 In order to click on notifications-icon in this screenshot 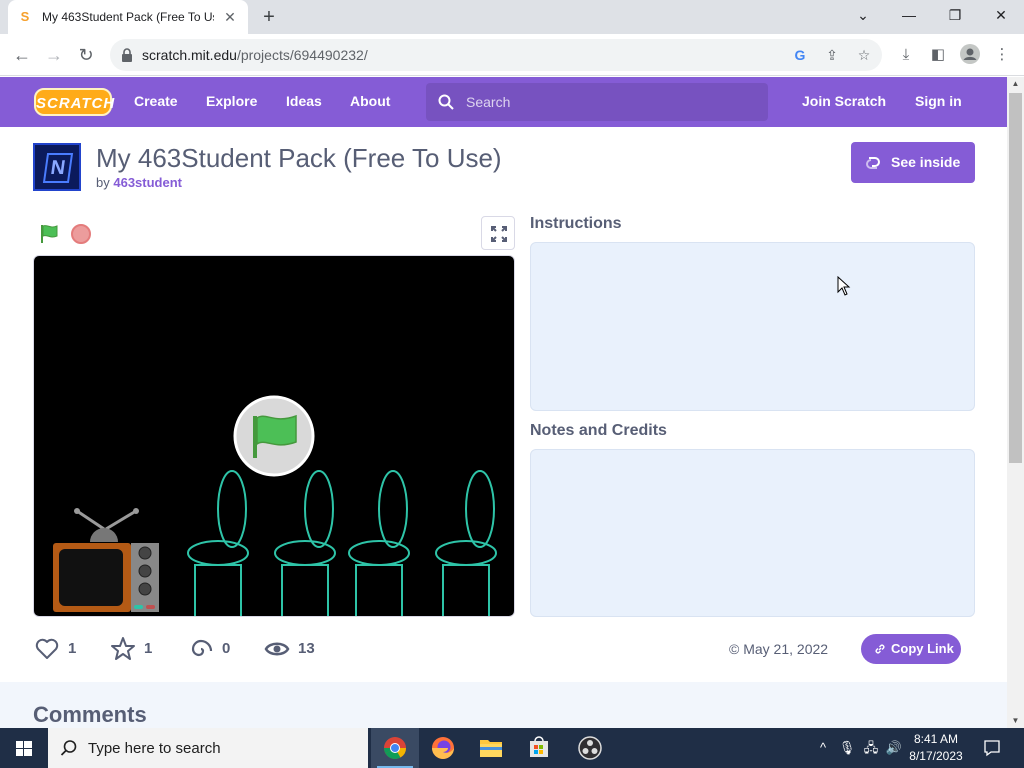, I will do `click(992, 748)`.